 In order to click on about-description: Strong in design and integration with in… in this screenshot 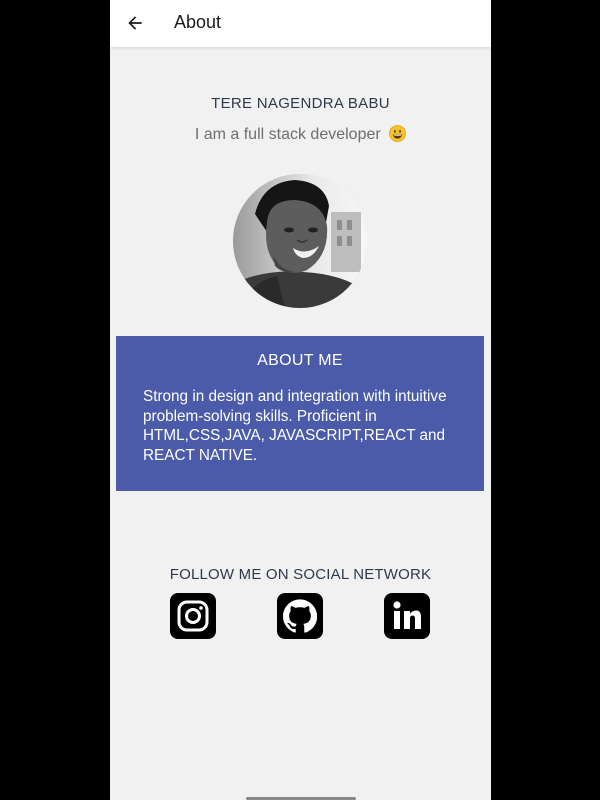, I will do `click(295, 426)`.